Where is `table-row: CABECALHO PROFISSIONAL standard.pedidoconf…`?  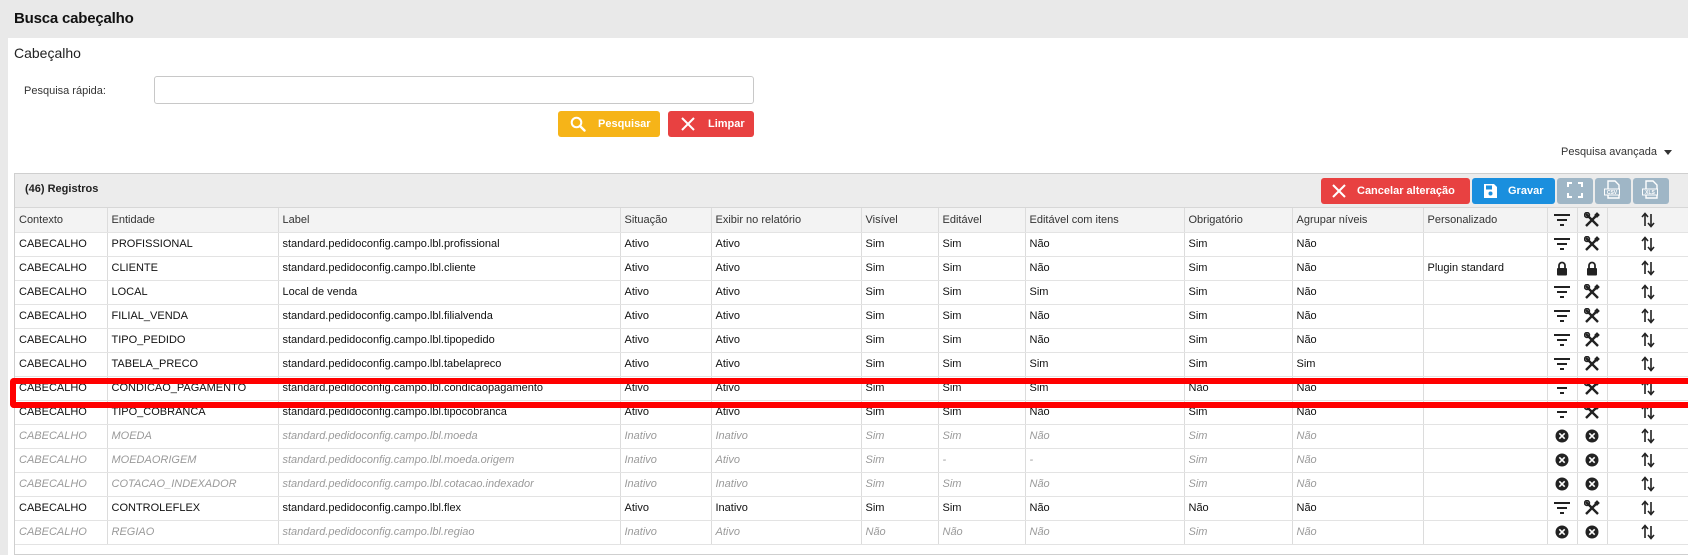 table-row: CABECALHO PROFISSIONAL standard.pedidoconf… is located at coordinates (851, 244).